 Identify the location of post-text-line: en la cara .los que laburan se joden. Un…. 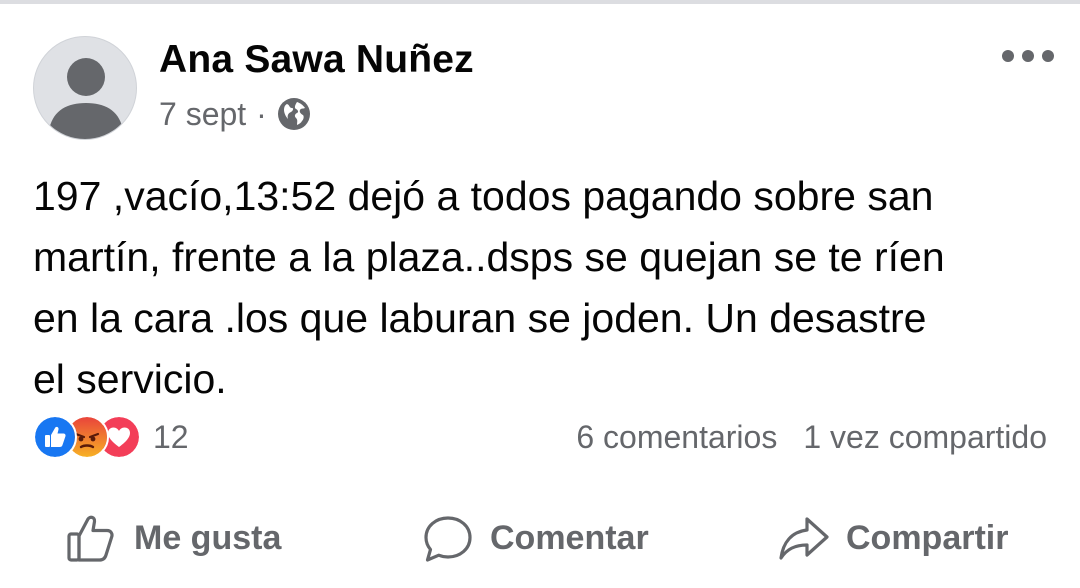
(480, 318).